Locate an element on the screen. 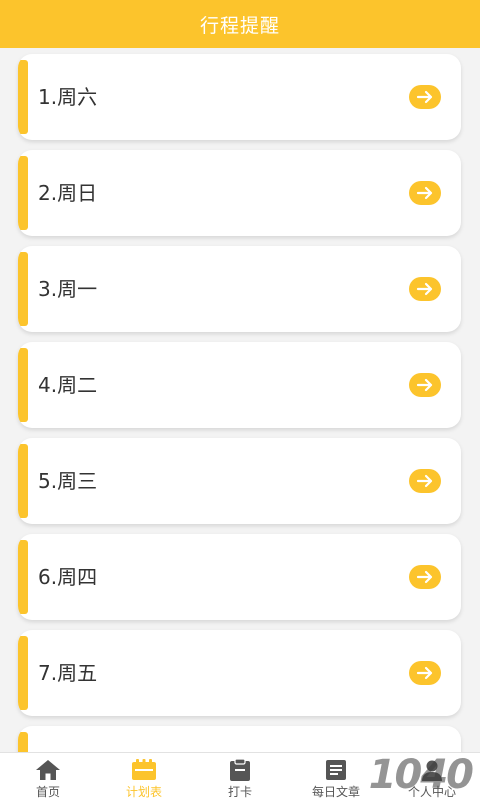 This screenshot has height=800, width=480. bottom-tab-bar: 首页 计划表 打卡 每日文章 个人中心 is located at coordinates (240, 776).